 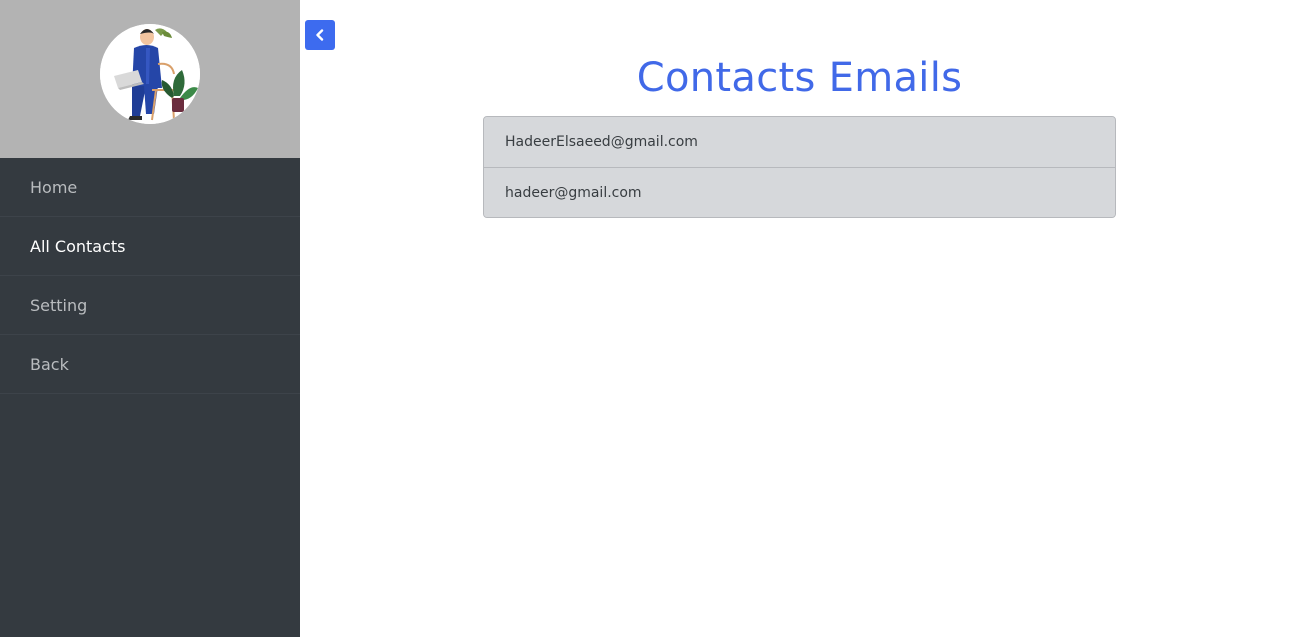 I want to click on email-list: HadeerElsaeed@gmail.com hadeer@gmail.com, so click(x=799, y=167).